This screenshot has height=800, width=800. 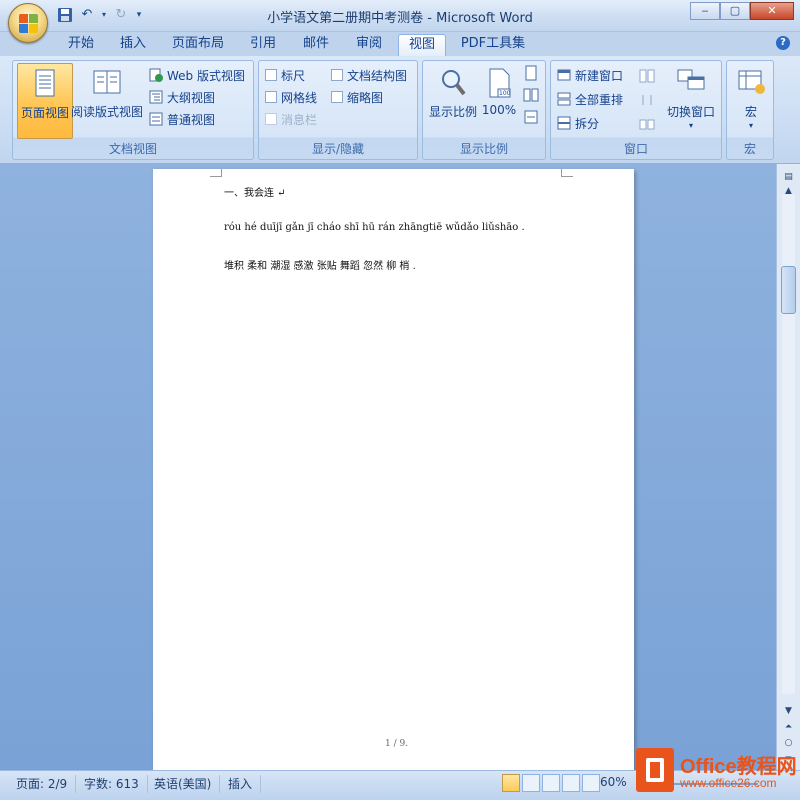 What do you see at coordinates (564, 99) in the screenshot?
I see `arrange-all-icon` at bounding box center [564, 99].